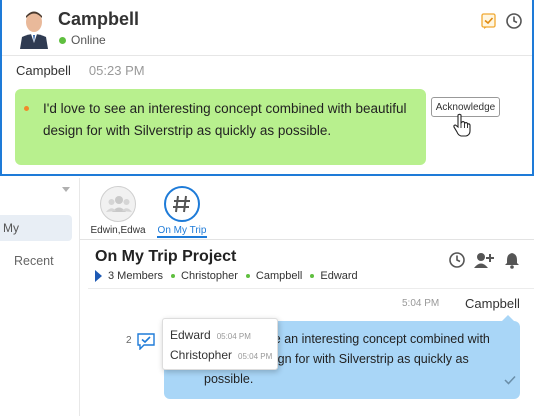  Describe the element at coordinates (129, 340) in the screenshot. I see `read-count: 2` at that location.